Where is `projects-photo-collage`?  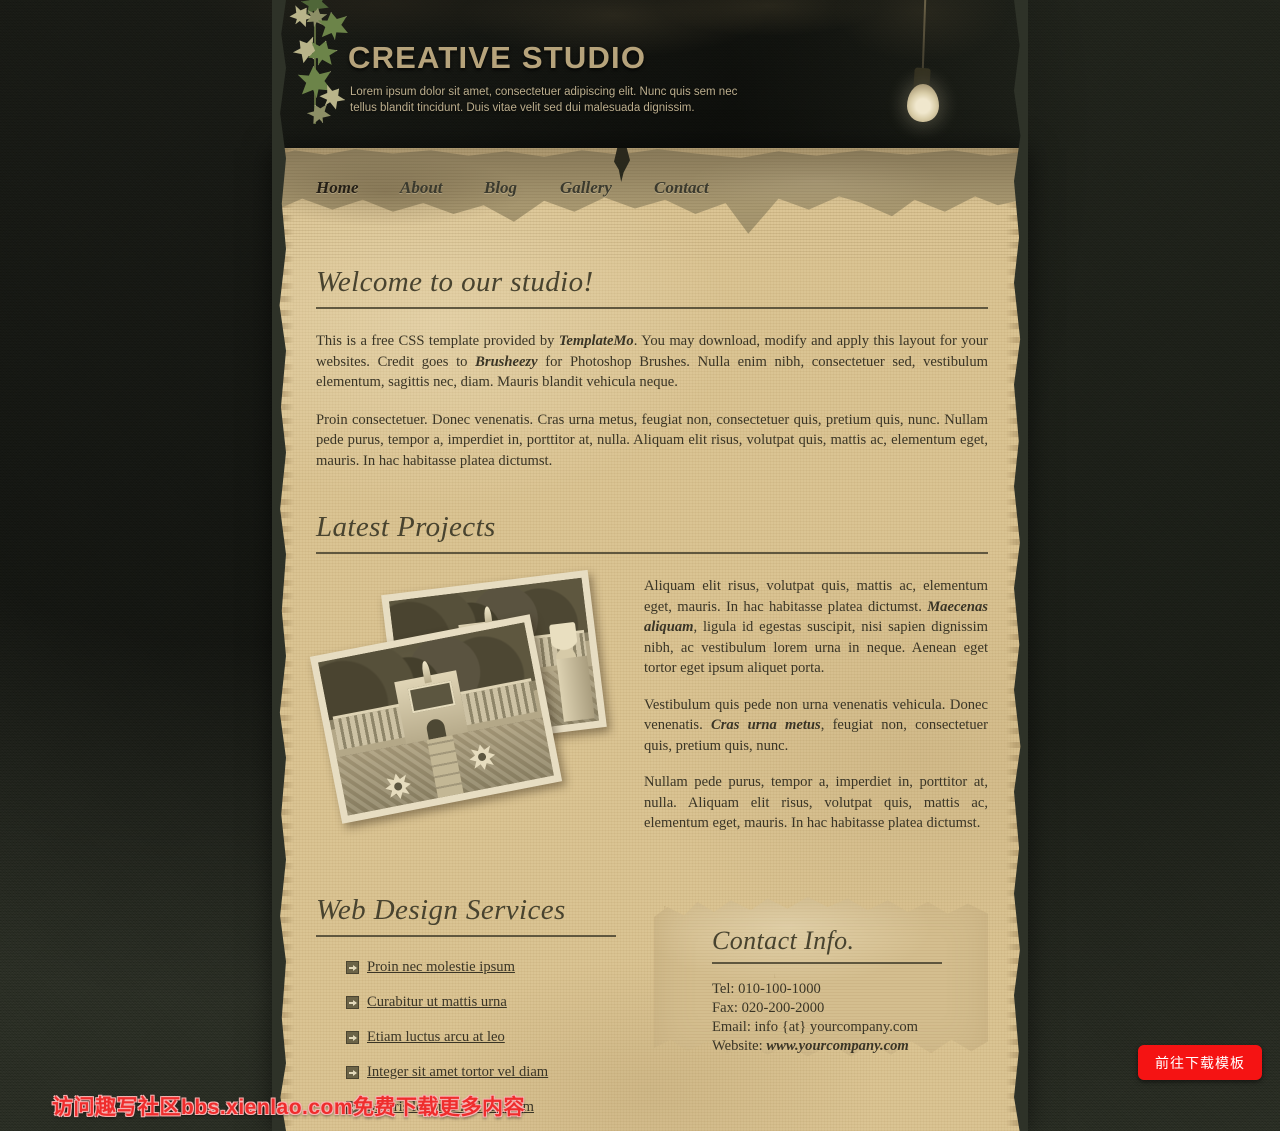
projects-photo-collage is located at coordinates (462, 696).